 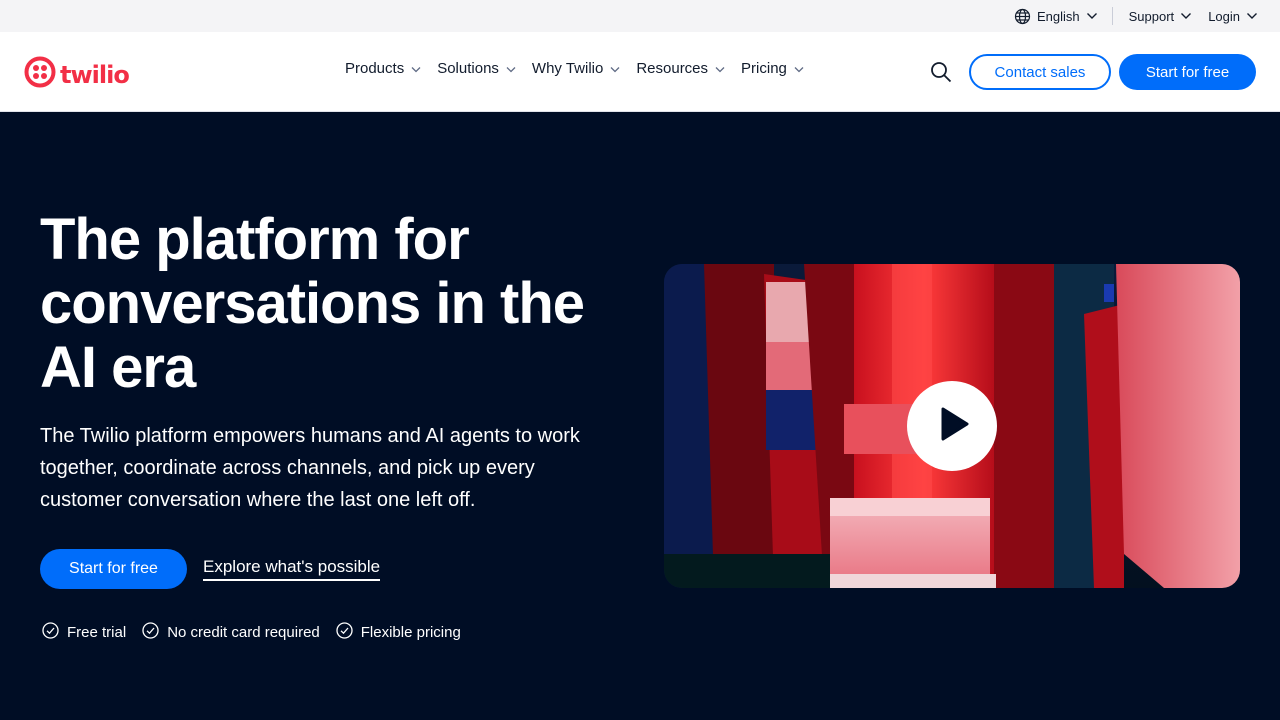 I want to click on search-button, so click(x=941, y=74).